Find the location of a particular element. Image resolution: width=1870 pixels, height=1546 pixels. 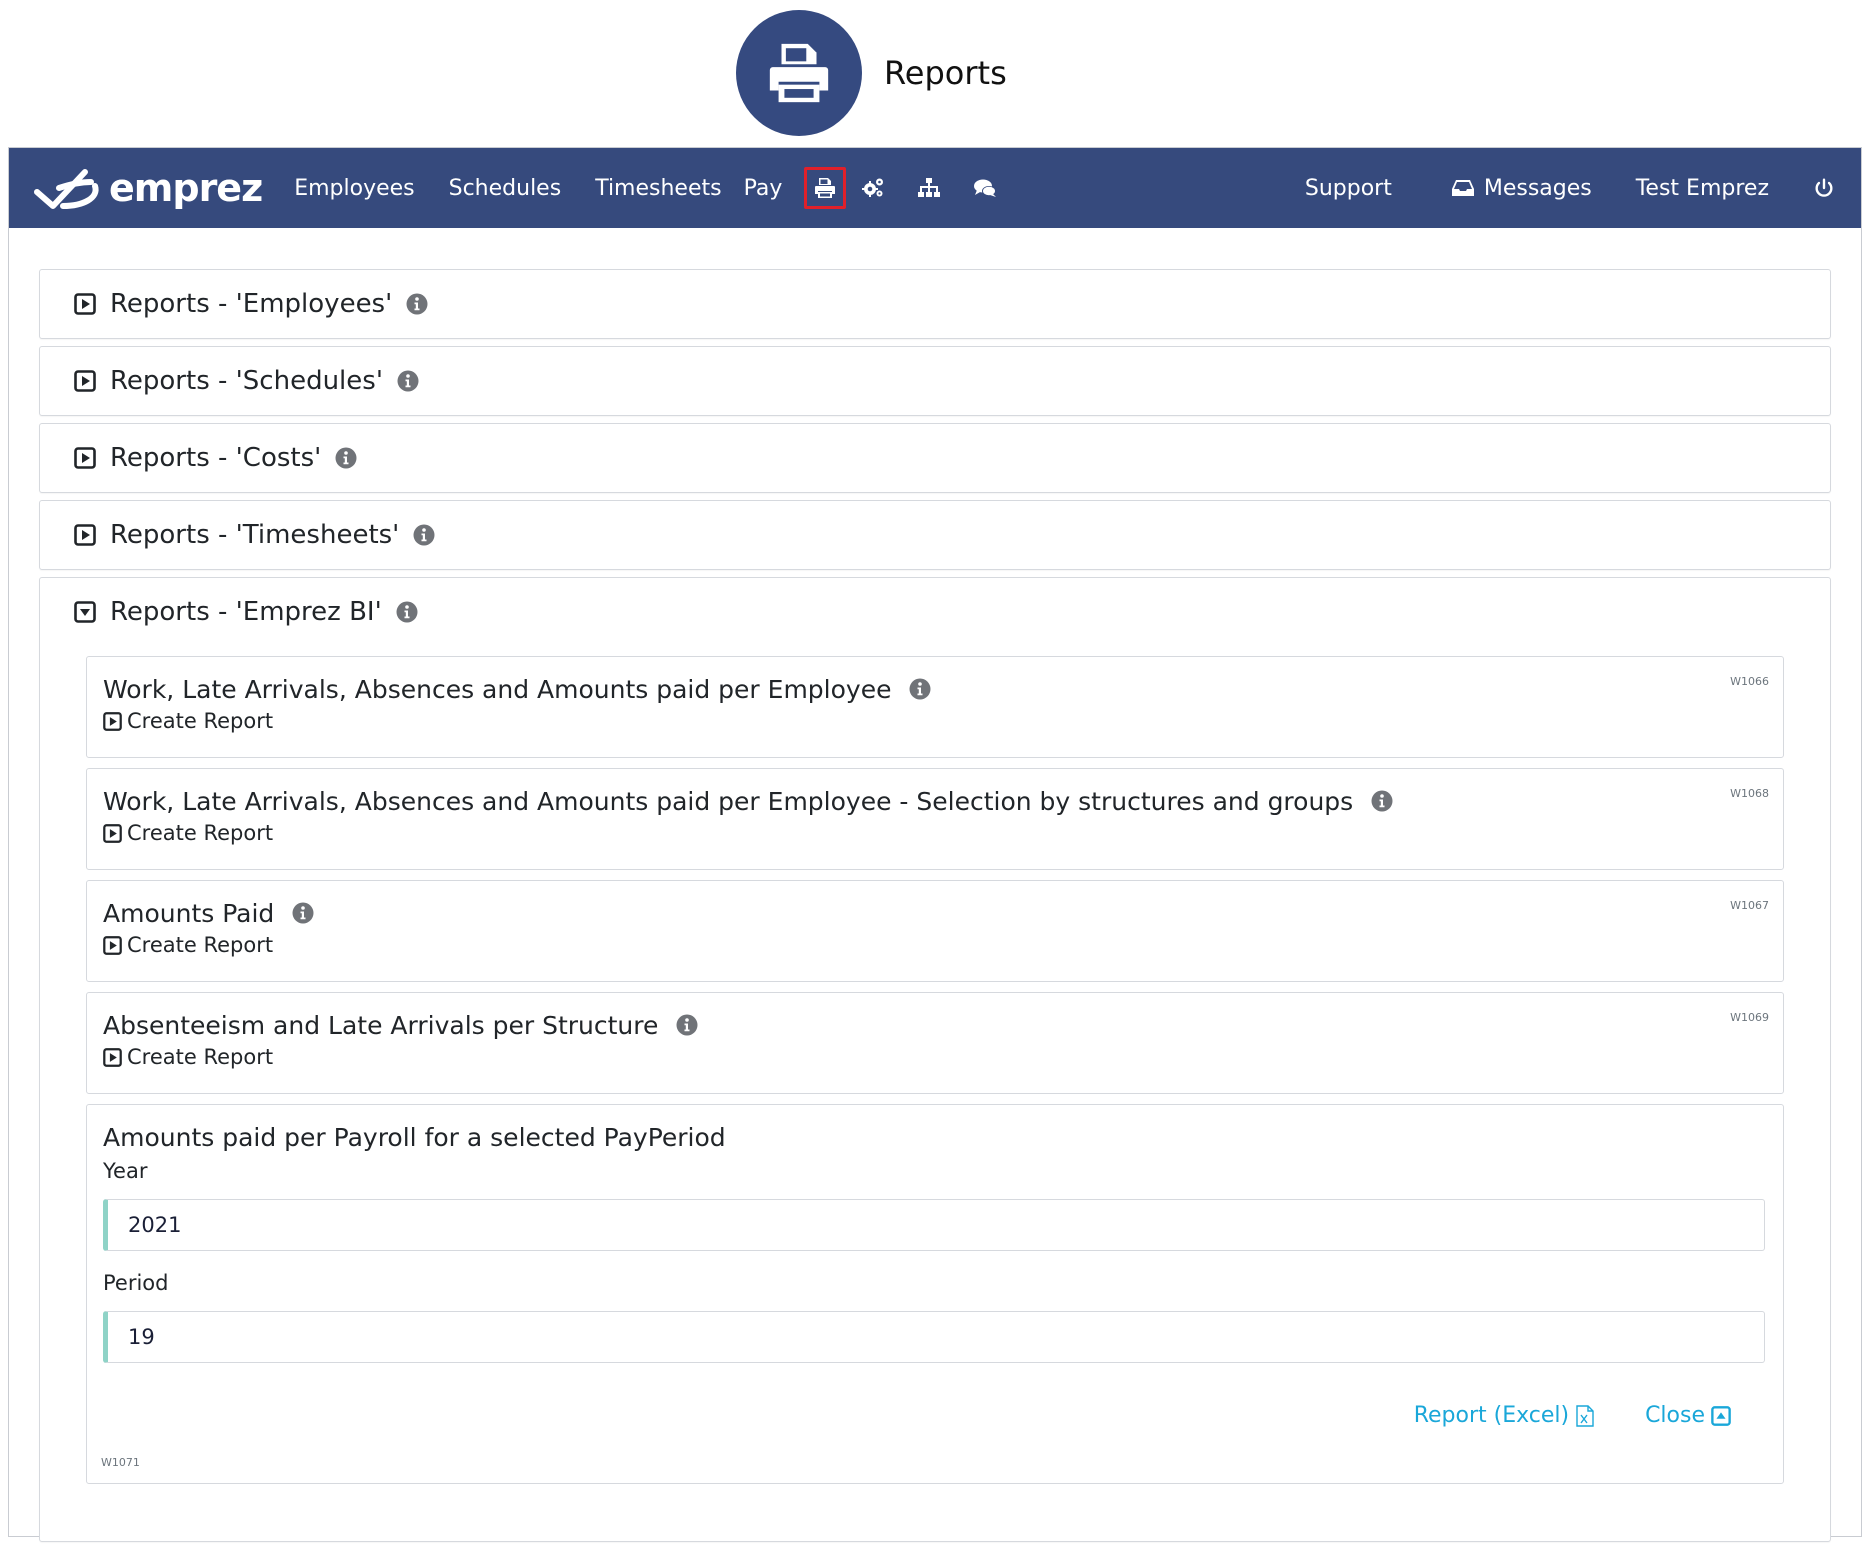

period-field: 19 is located at coordinates (934, 1337).